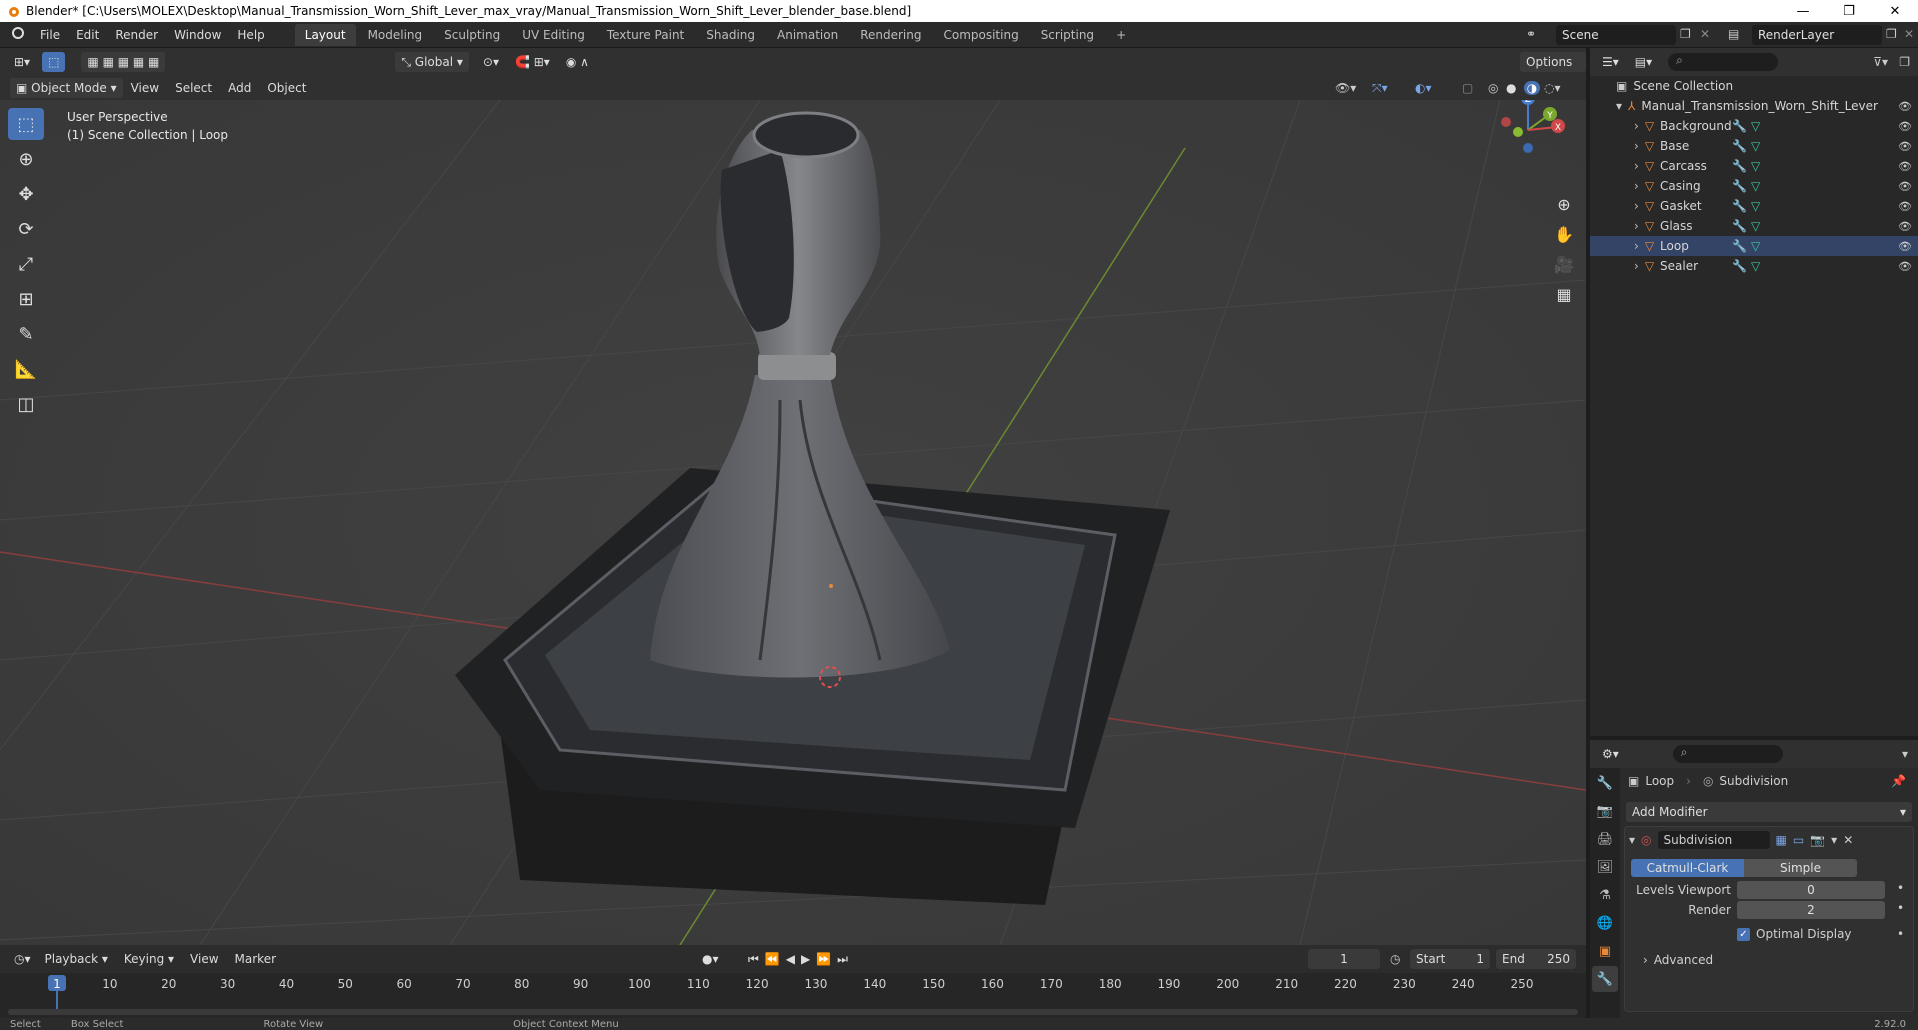  I want to click on blender-menu-icon, so click(16, 35).